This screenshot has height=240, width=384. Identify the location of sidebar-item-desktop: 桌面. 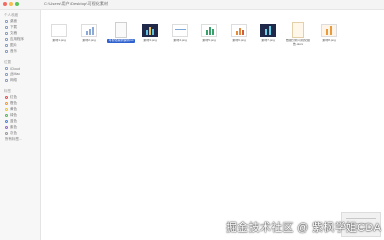
(11, 21).